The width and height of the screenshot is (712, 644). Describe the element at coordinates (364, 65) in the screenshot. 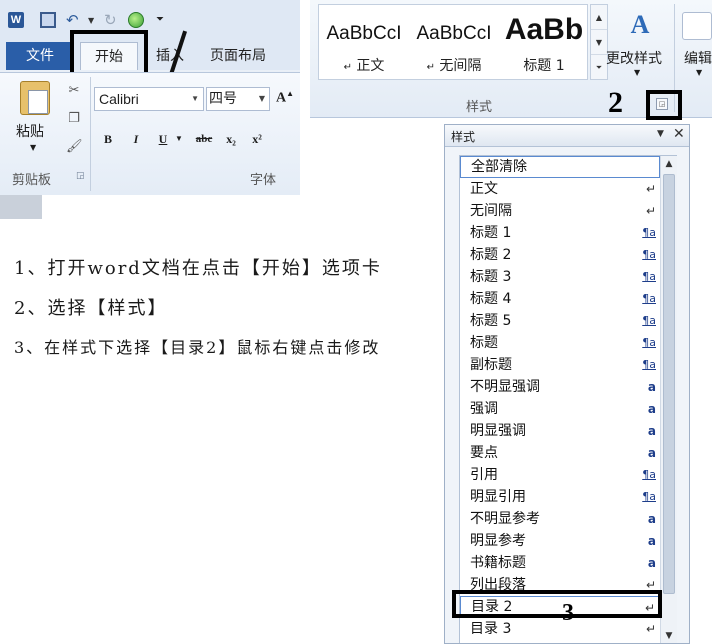

I see `style-name: ↵ 正文` at that location.